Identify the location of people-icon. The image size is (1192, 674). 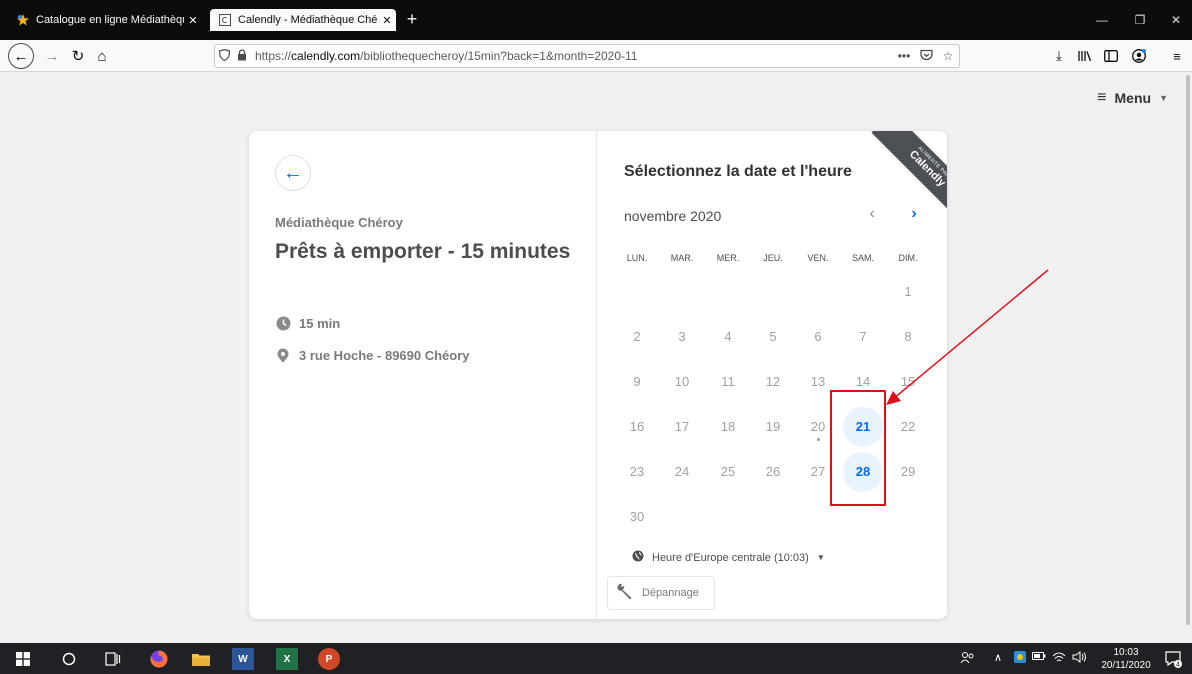
(968, 659).